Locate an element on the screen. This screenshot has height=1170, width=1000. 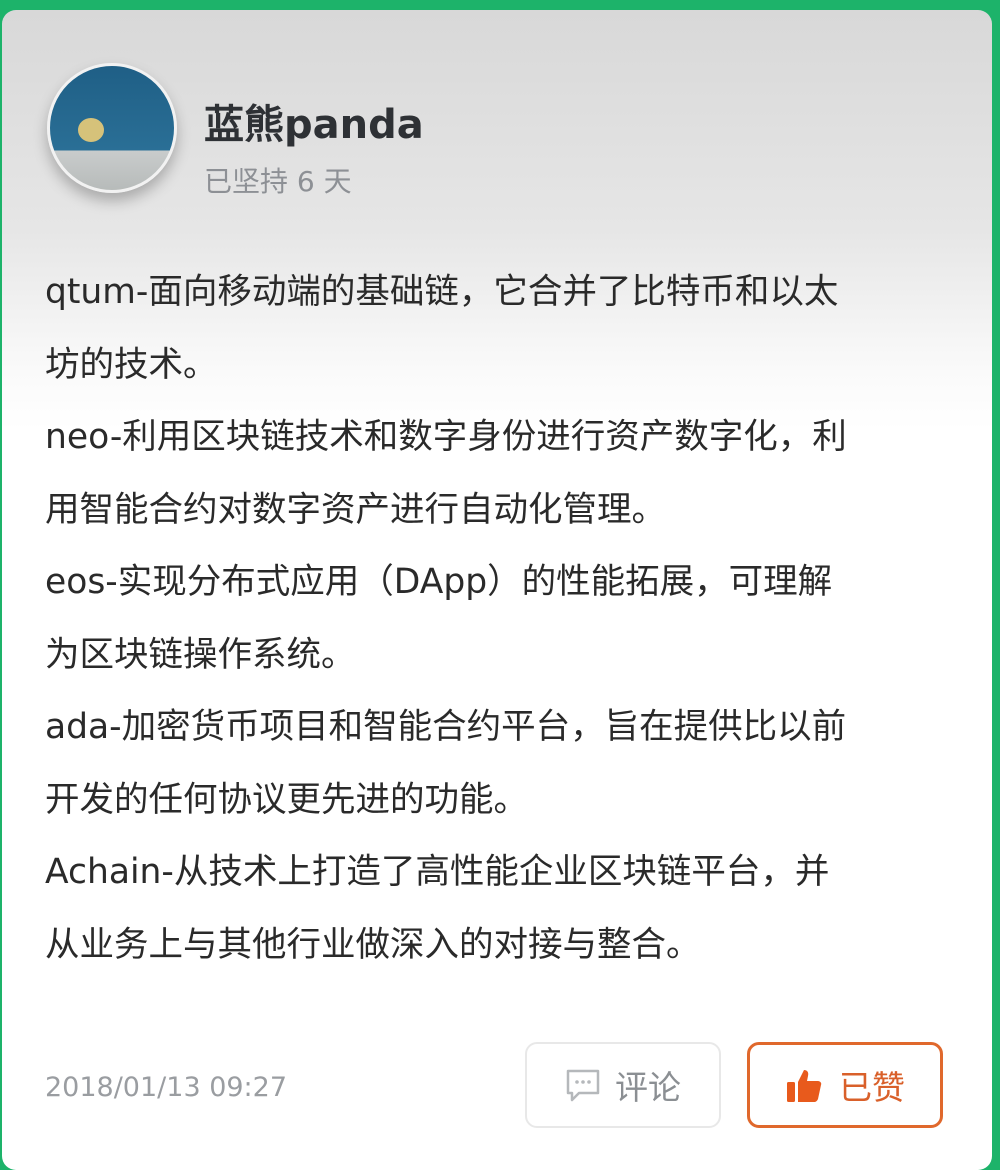
comment-label: 评论 is located at coordinates (648, 1087).